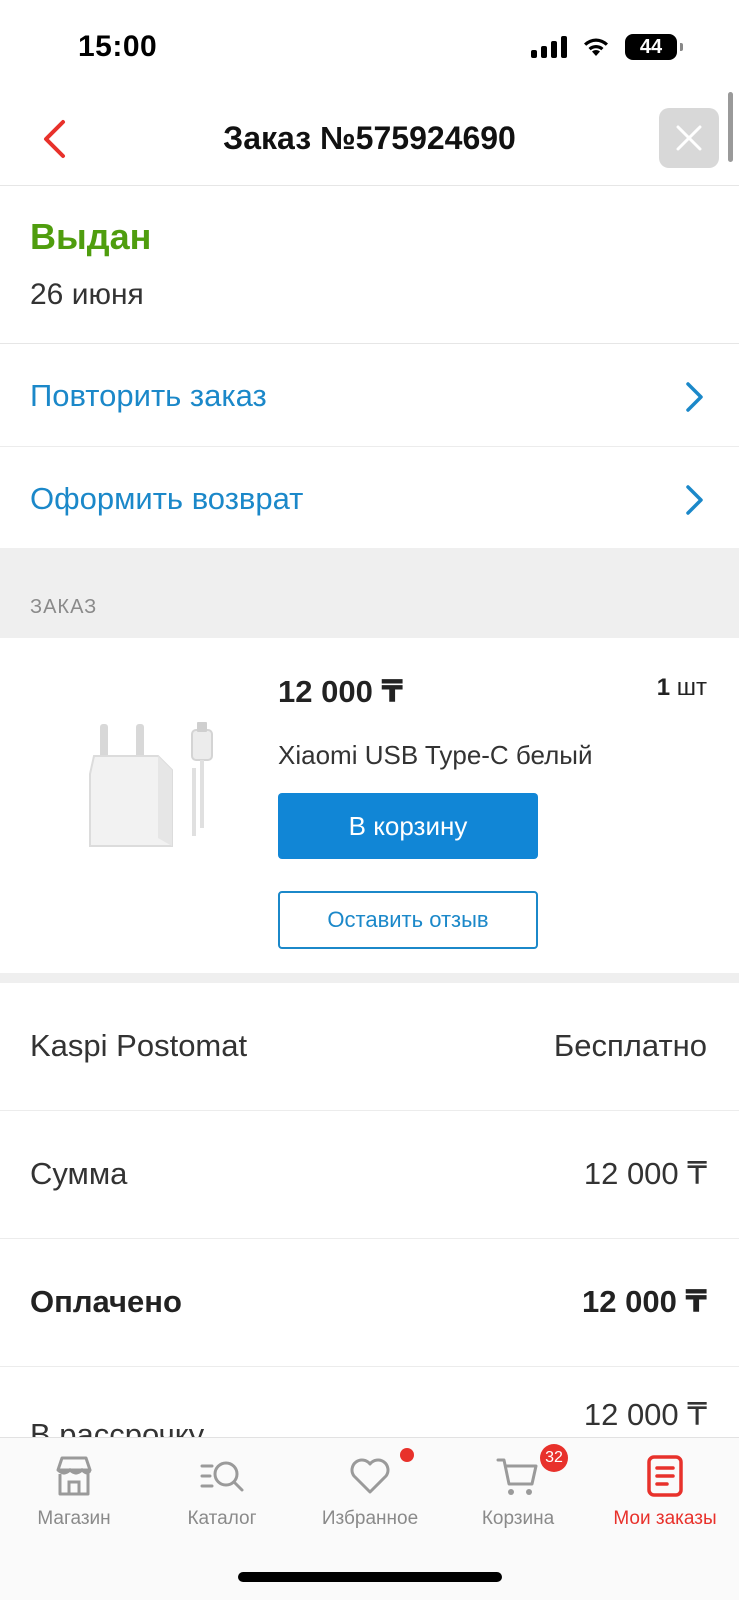 The image size is (739, 1600). Describe the element at coordinates (369, 1402) in the screenshot. I see `installment-row: В рассрочку 12 000 ₸` at that location.